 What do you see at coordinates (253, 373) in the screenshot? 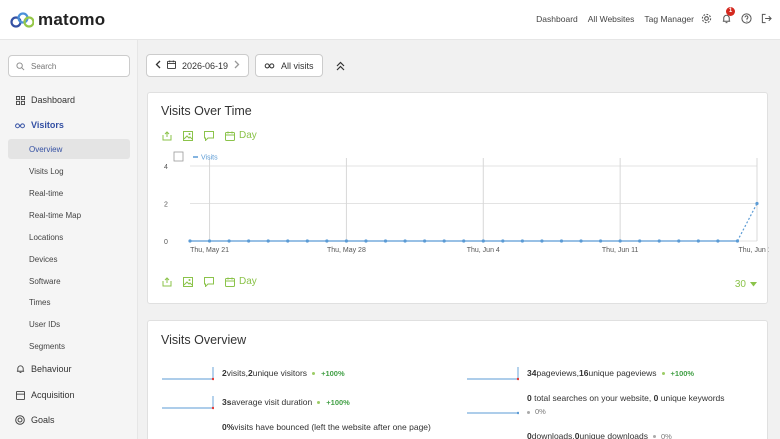
I see `overview-row-visits: 2 visits, 2 unique visitors +100%` at bounding box center [253, 373].